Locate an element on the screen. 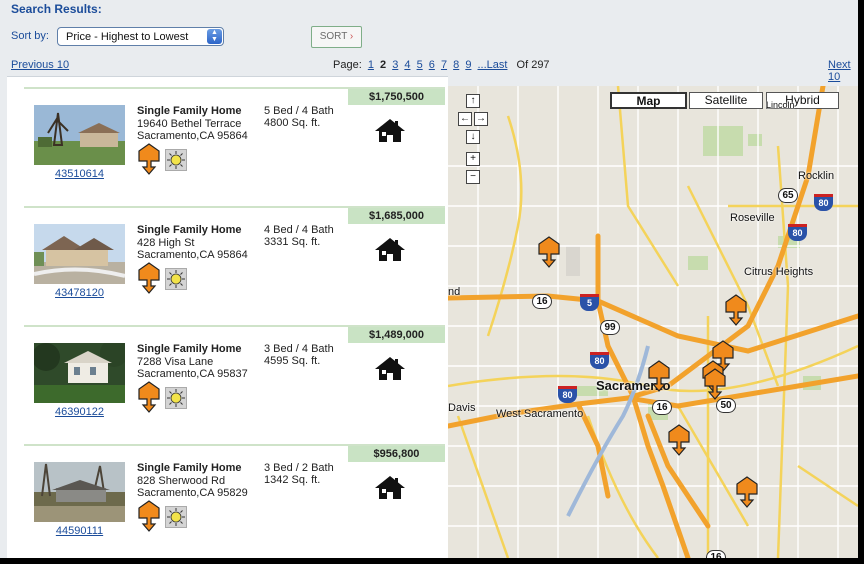 The width and height of the screenshot is (864, 564). map-label-lincoln: Lincoln is located at coordinates (780, 105).